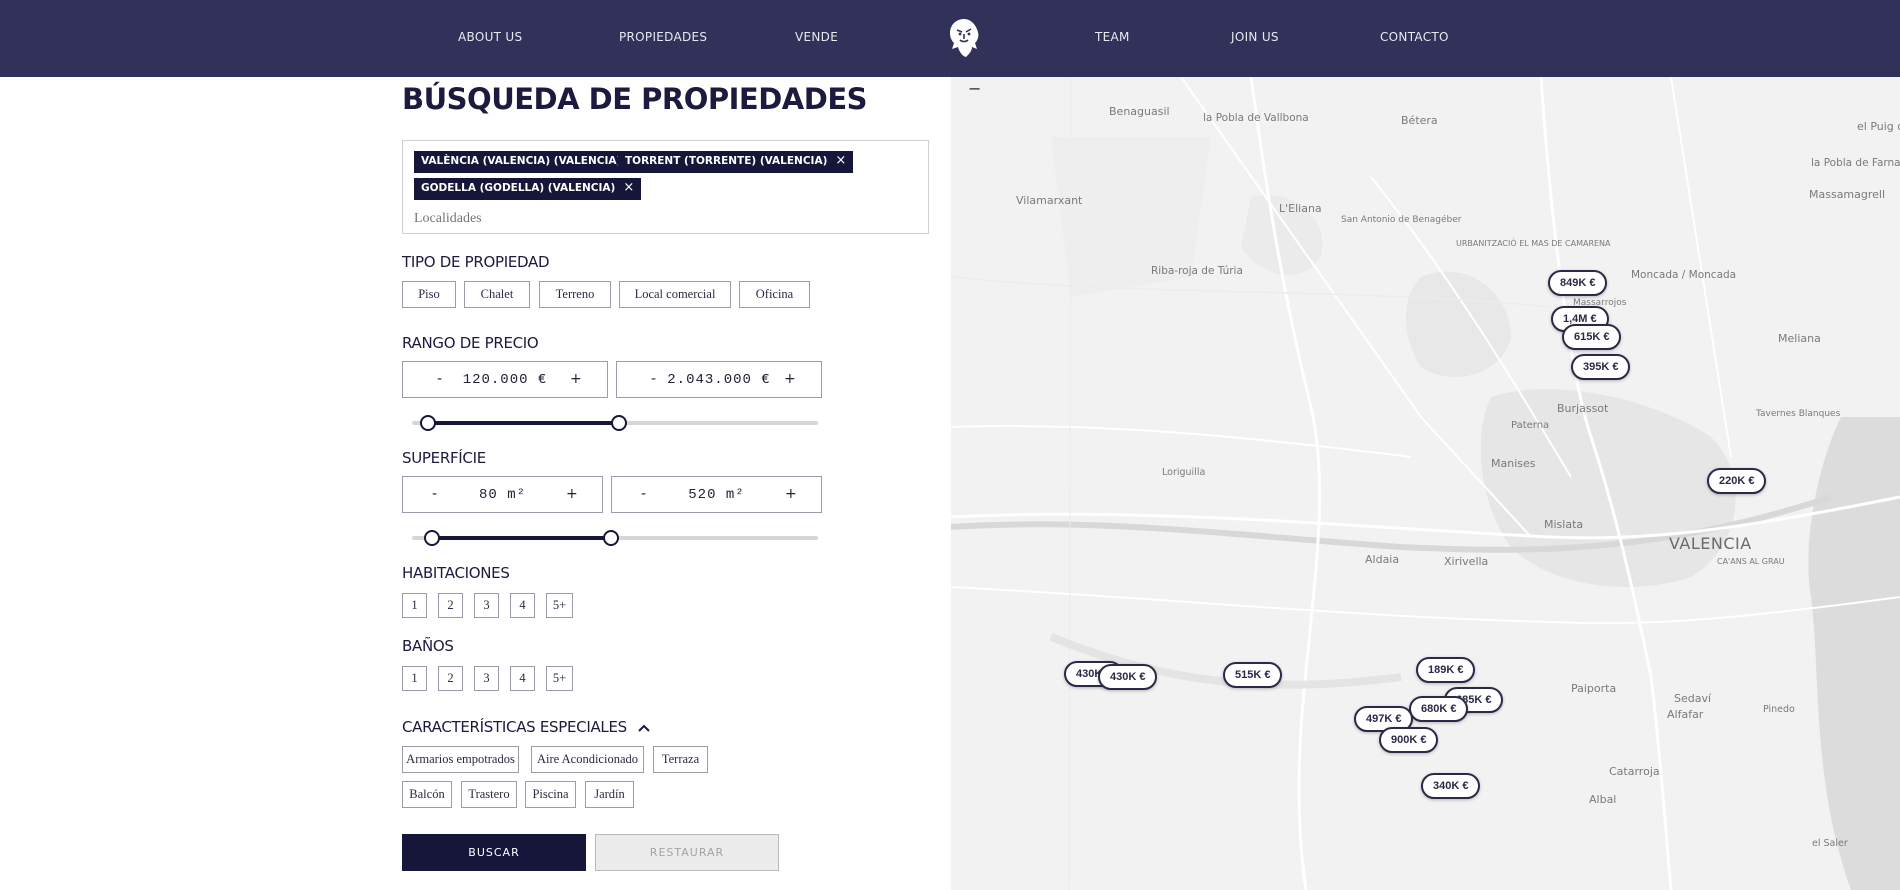 This screenshot has width=1900, height=890. What do you see at coordinates (564, 219) in the screenshot?
I see `location-search-input` at bounding box center [564, 219].